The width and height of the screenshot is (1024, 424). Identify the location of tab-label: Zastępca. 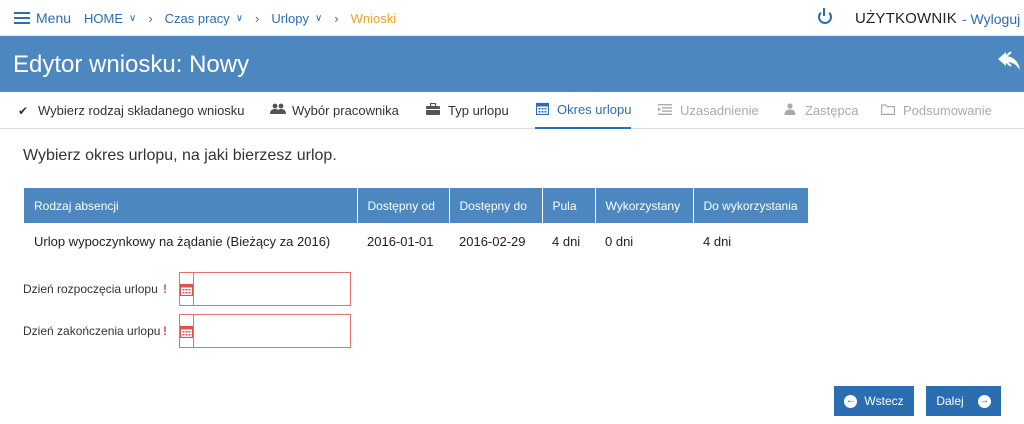
(832, 110).